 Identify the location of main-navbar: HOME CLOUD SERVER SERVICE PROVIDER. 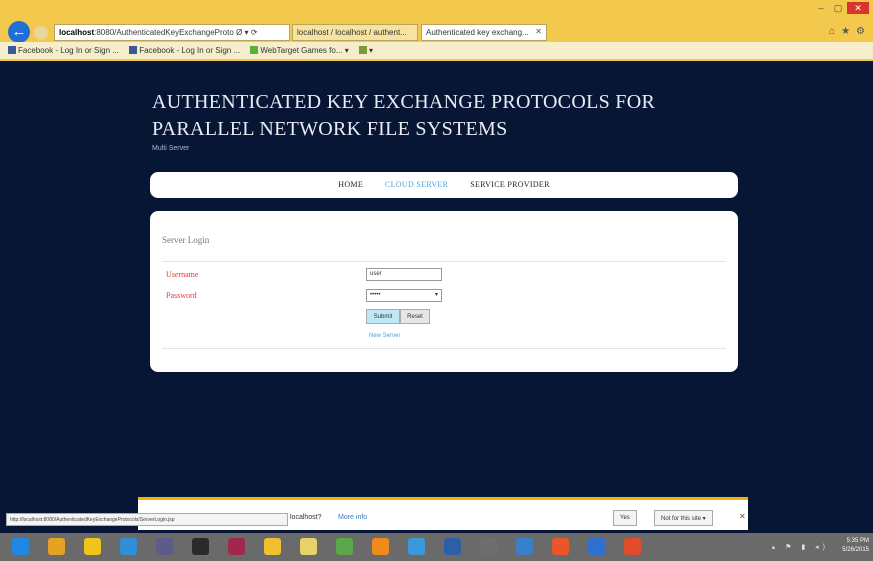
(444, 185).